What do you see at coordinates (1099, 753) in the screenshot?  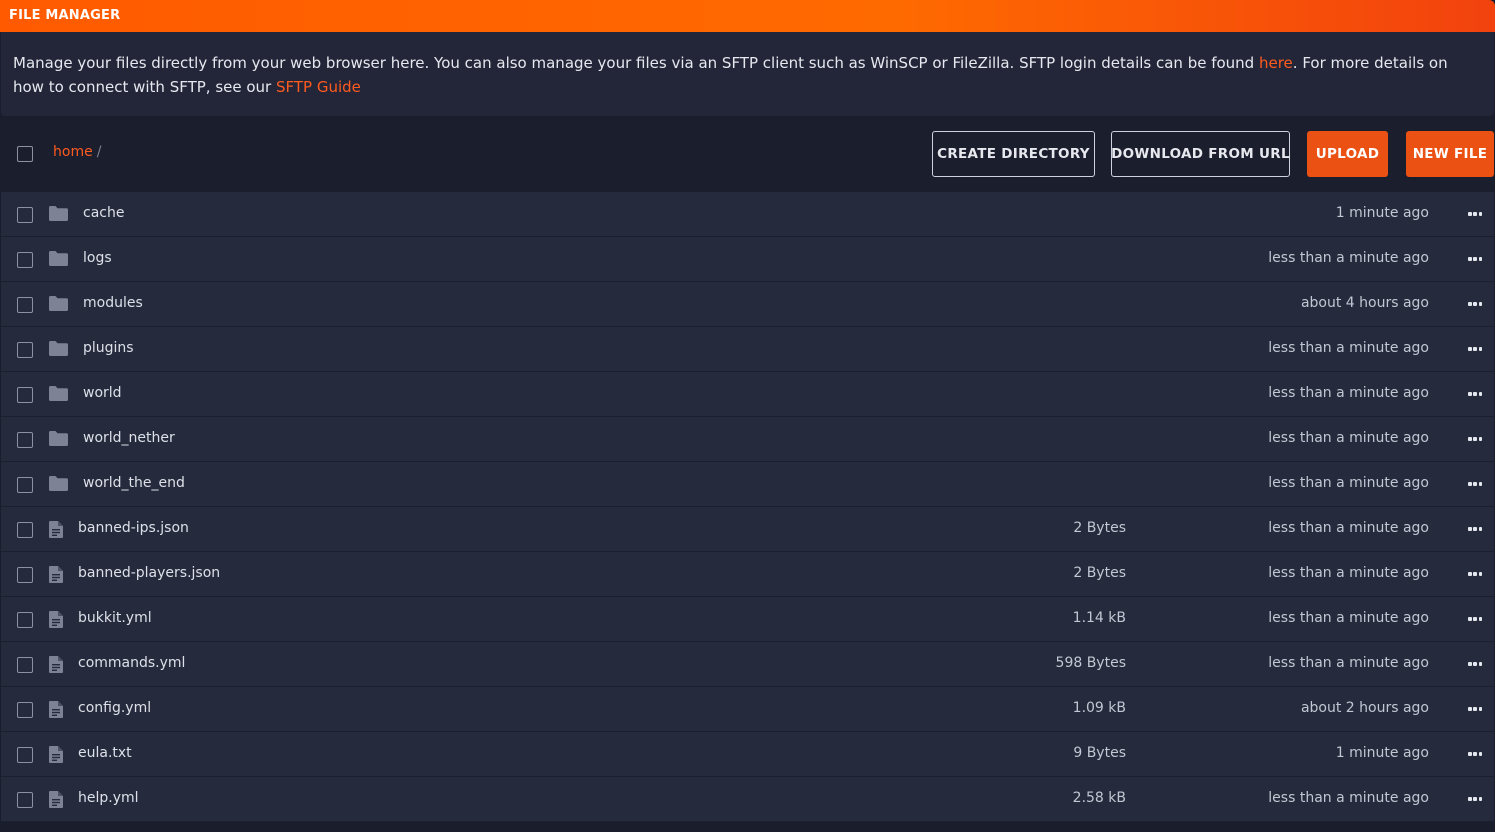 I see `file-size: 9 Bytes` at bounding box center [1099, 753].